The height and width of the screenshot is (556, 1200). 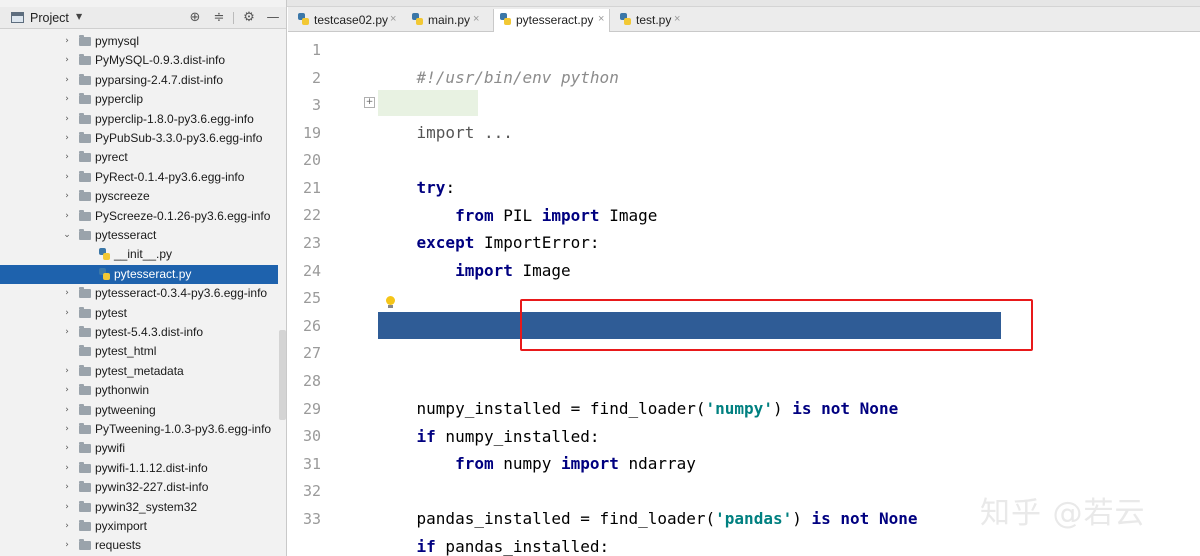 What do you see at coordinates (316, 78) in the screenshot?
I see `line-number: 2` at bounding box center [316, 78].